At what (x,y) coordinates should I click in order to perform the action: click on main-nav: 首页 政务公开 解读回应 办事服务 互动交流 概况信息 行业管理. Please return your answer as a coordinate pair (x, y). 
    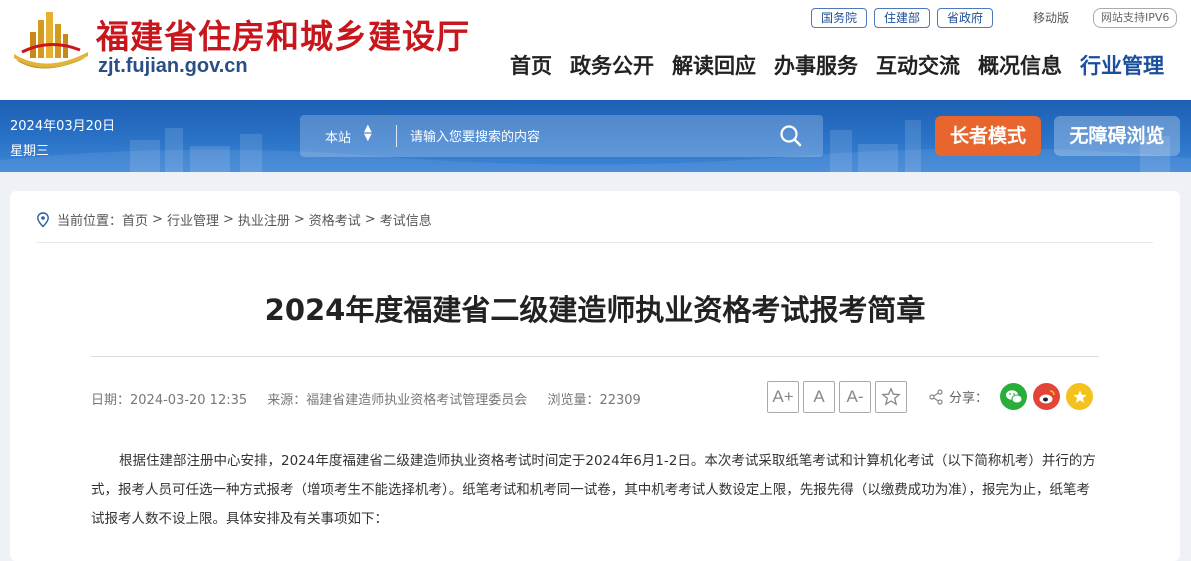
    Looking at the image, I should click on (837, 66).